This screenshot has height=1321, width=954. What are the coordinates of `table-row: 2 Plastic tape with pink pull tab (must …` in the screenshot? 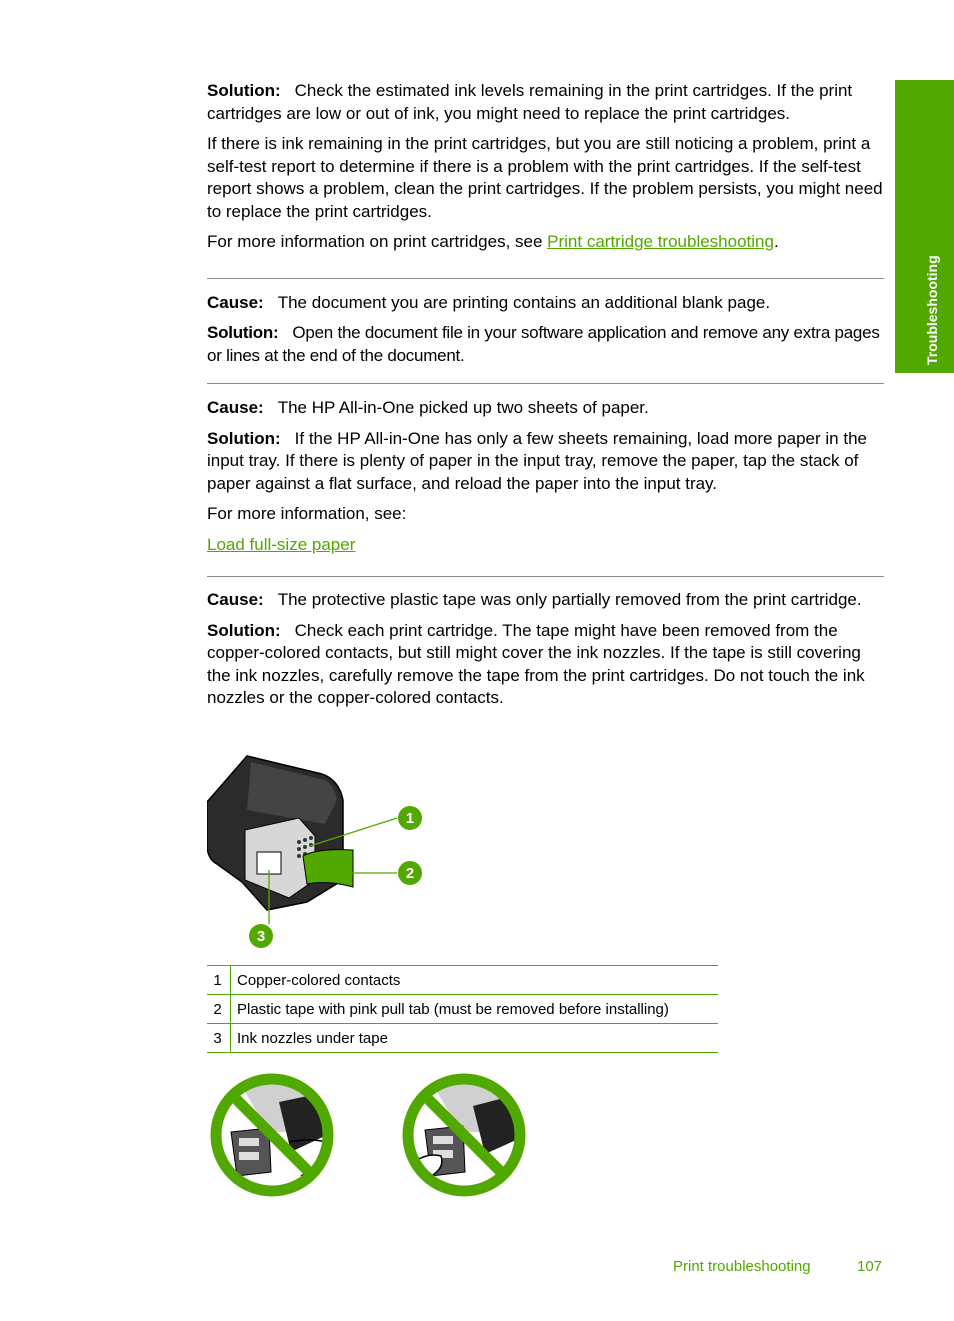 It's located at (462, 1009).